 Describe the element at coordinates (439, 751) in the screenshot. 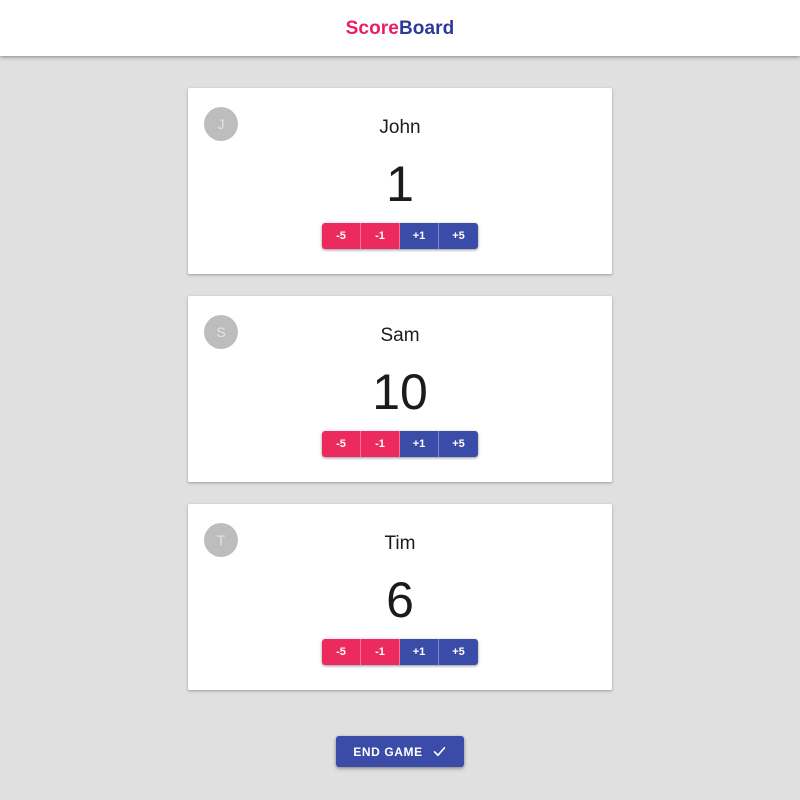

I see `check-icon` at that location.